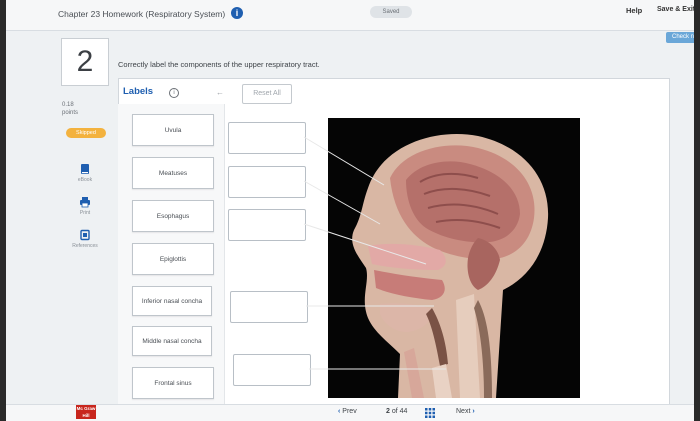 The height and width of the screenshot is (421, 700). What do you see at coordinates (403, 411) in the screenshot?
I see `page-total: 44` at bounding box center [403, 411].